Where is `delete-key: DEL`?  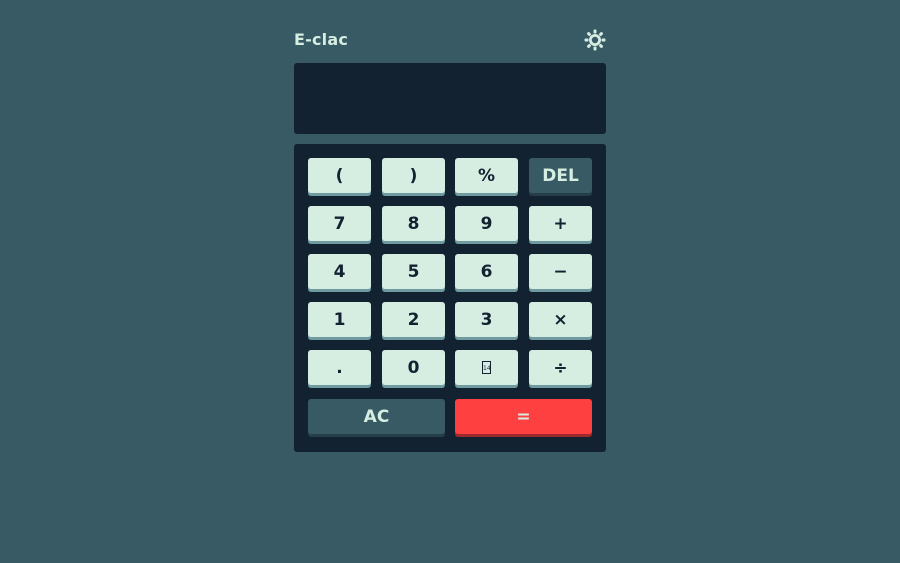 delete-key: DEL is located at coordinates (560, 175).